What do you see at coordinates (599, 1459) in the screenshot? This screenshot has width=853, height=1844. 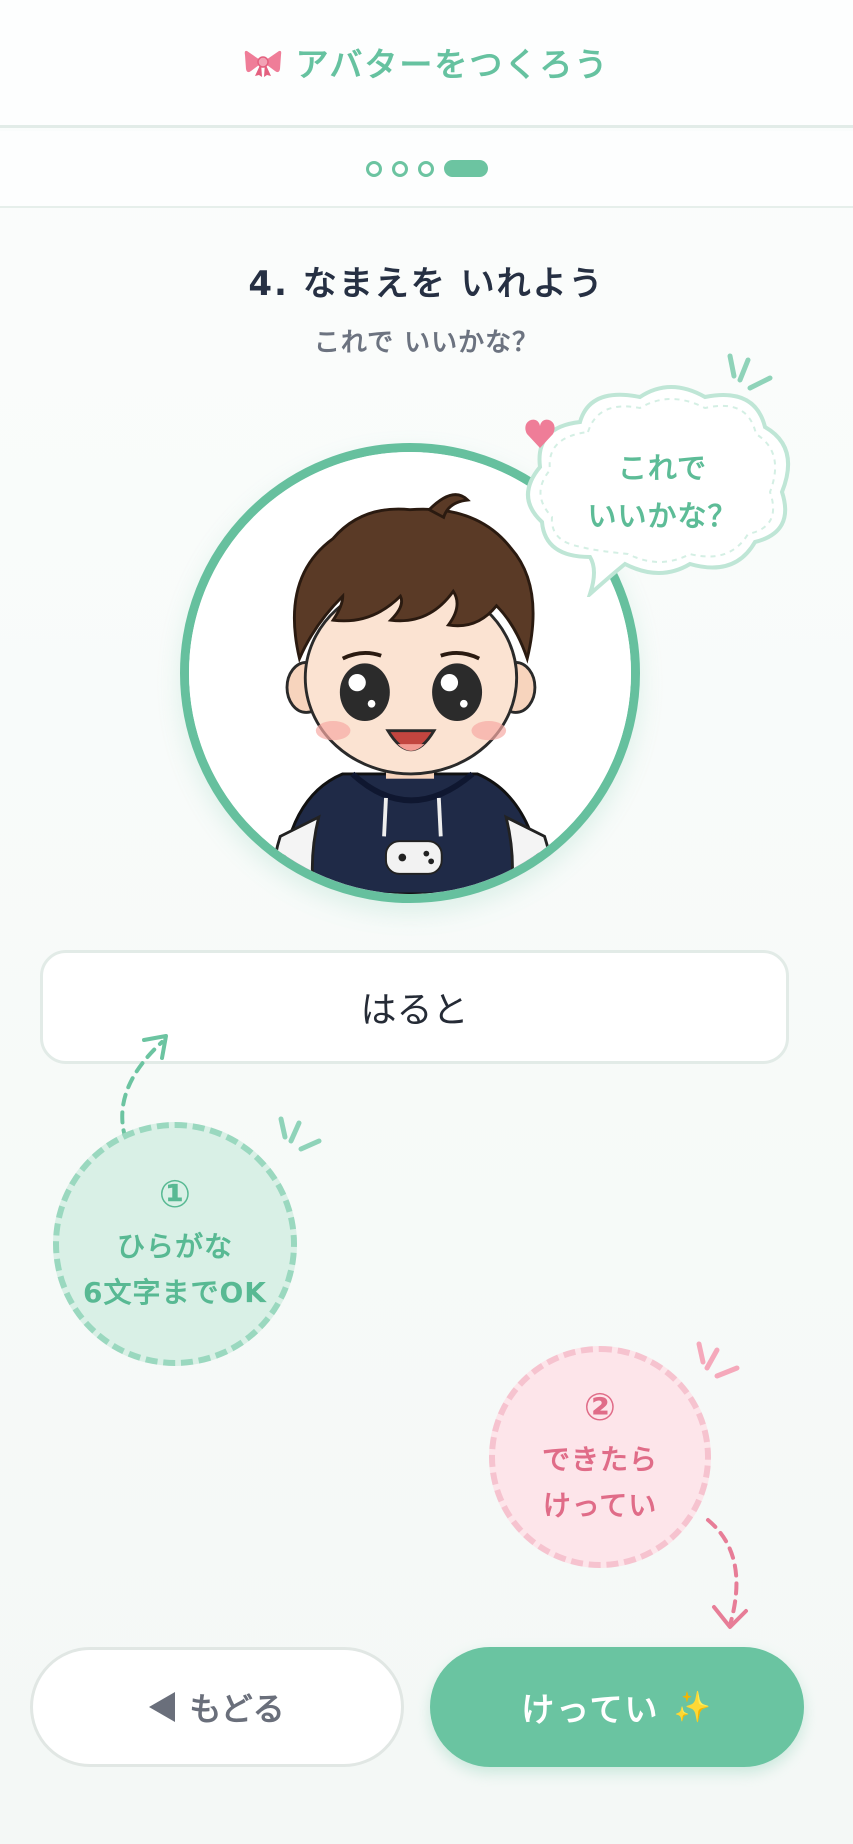 I see `tip2-line-1: できたら` at bounding box center [599, 1459].